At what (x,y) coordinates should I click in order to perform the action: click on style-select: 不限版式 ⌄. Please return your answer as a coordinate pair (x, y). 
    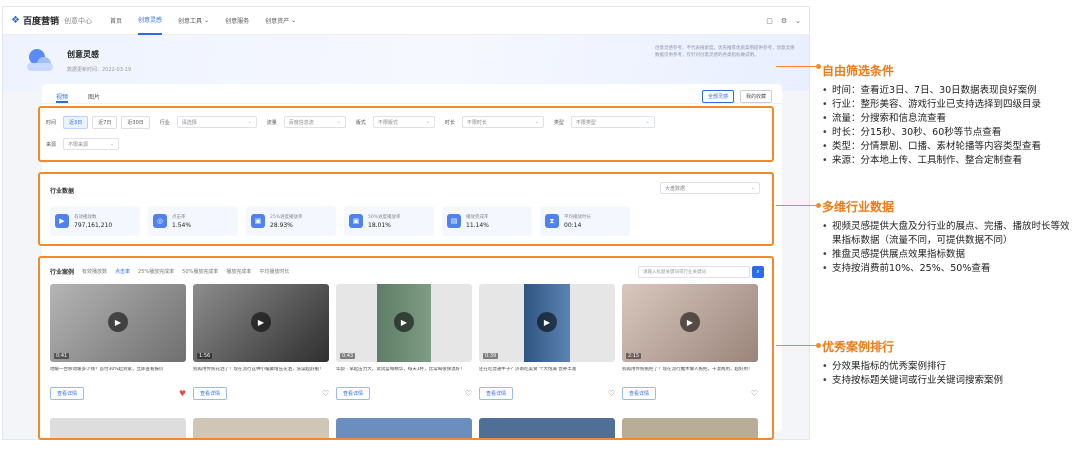
    Looking at the image, I should click on (403, 122).